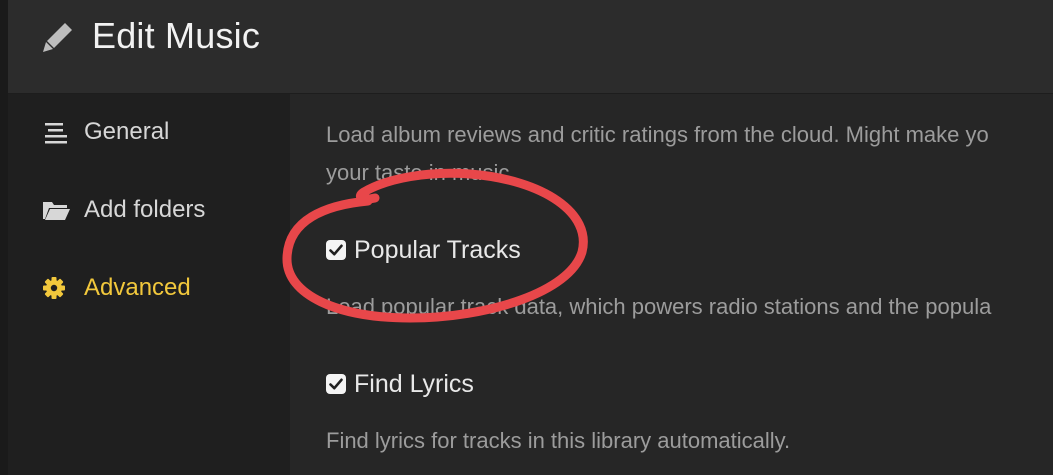 The height and width of the screenshot is (475, 1053). Describe the element at coordinates (437, 250) in the screenshot. I see `popular-tracks-label: Popular Tracks` at that location.